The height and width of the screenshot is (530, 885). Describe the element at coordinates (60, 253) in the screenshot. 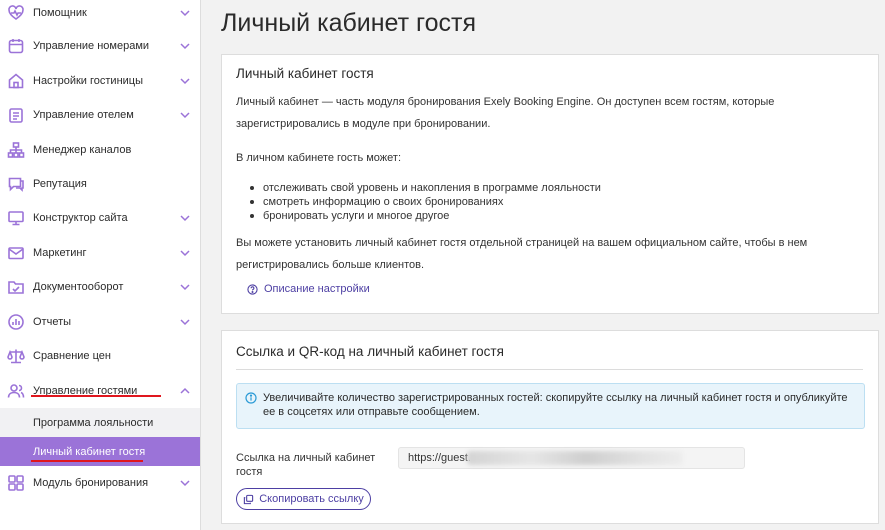

I see `sidebar-item-label: Маркетинг` at that location.